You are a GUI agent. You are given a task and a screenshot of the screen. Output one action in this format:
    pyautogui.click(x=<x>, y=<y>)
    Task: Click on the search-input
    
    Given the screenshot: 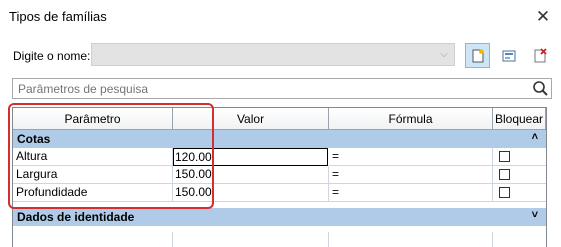 What is the action you would take?
    pyautogui.click(x=273, y=88)
    